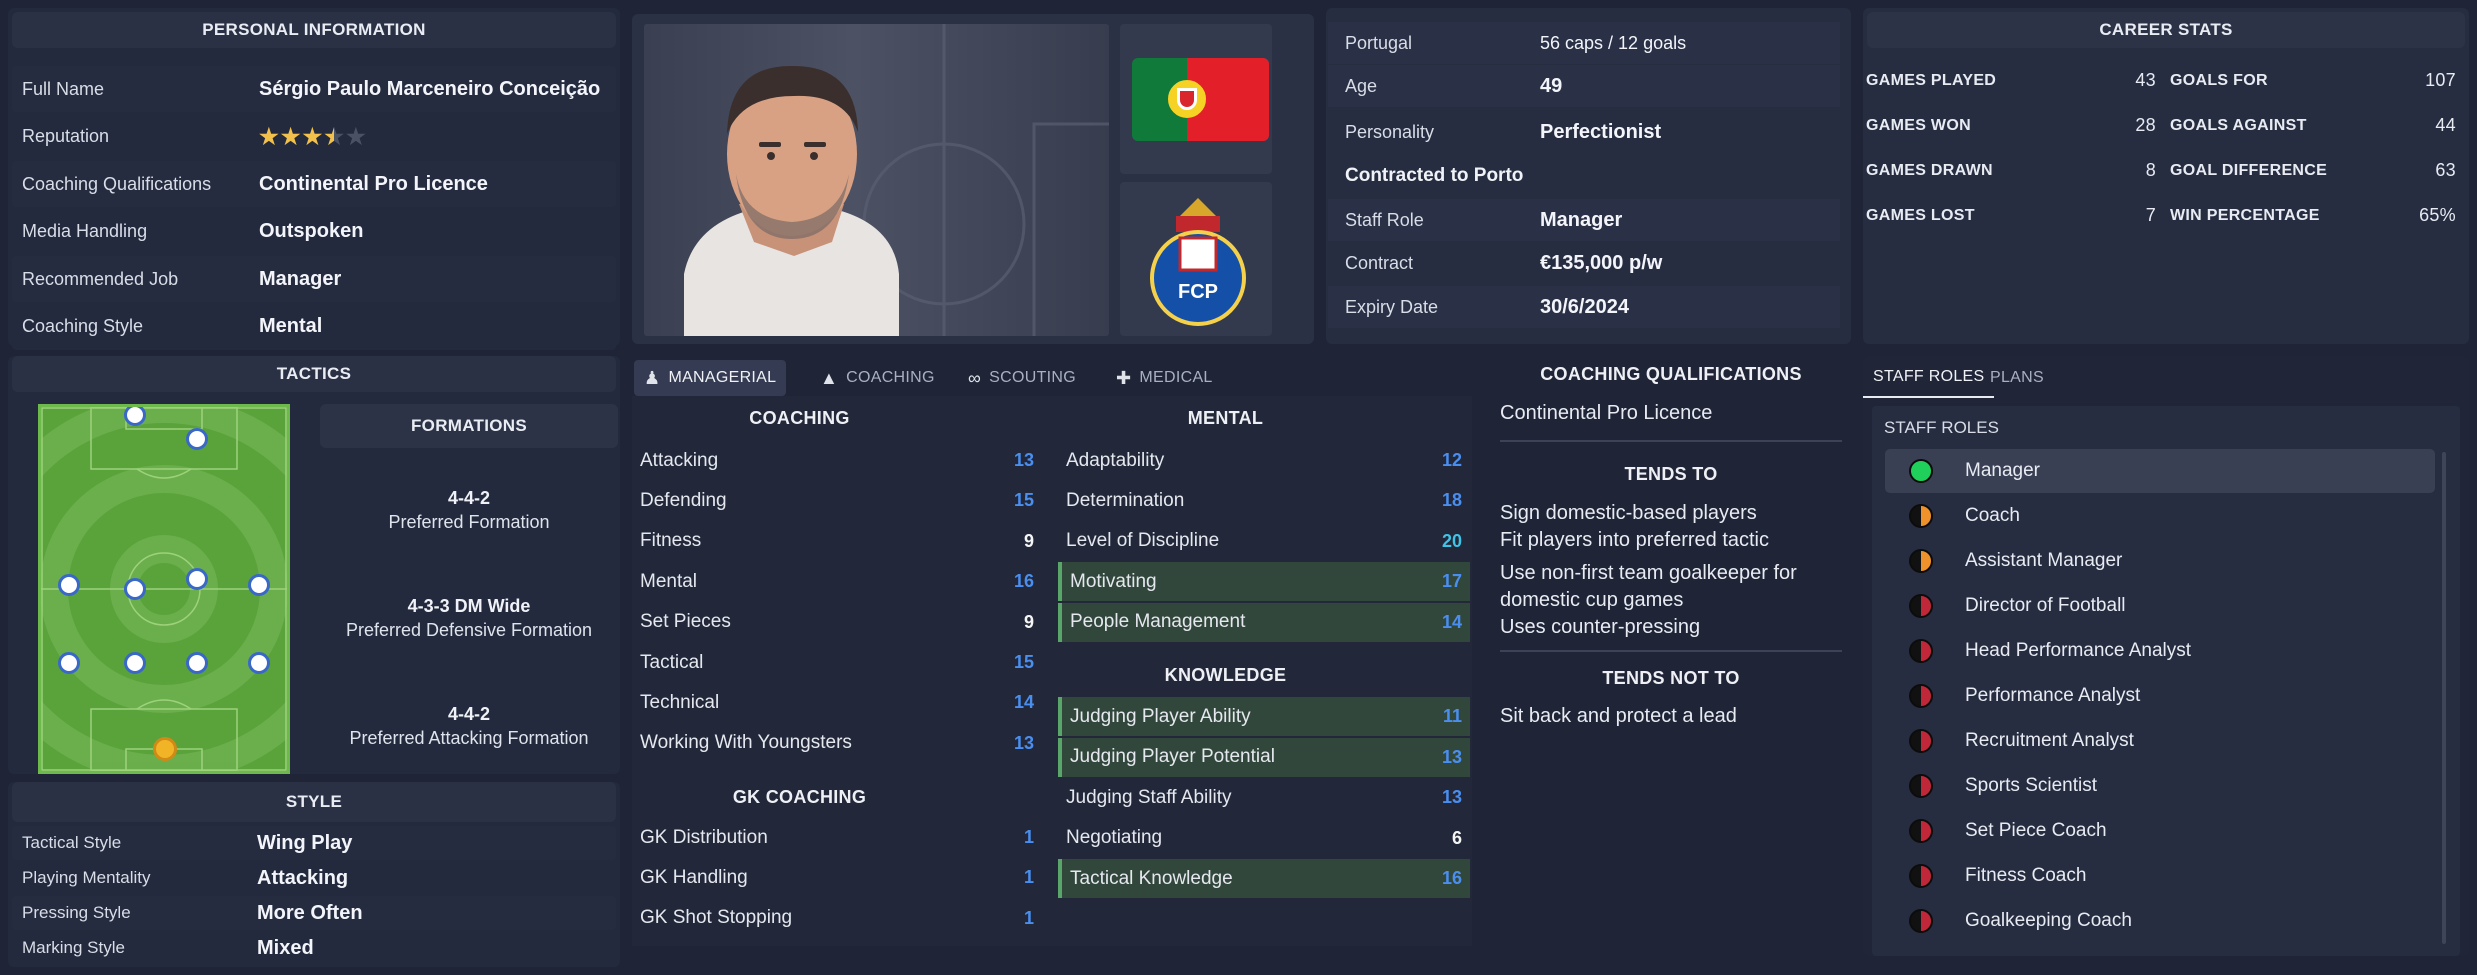 This screenshot has height=975, width=2477. I want to click on staff-role-item: Performance Analyst, so click(2160, 696).